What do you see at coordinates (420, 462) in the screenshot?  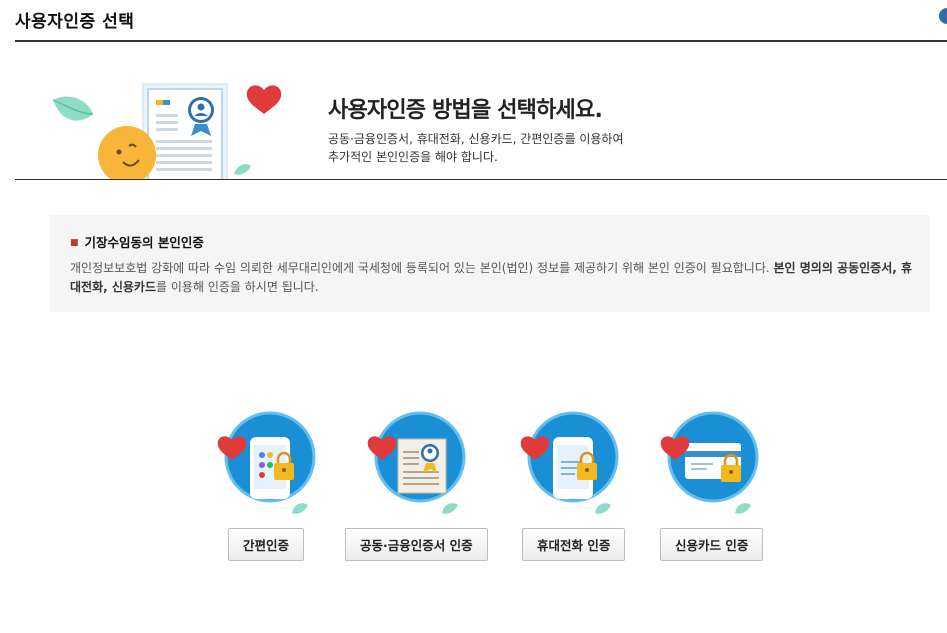 I see `certificate-icon` at bounding box center [420, 462].